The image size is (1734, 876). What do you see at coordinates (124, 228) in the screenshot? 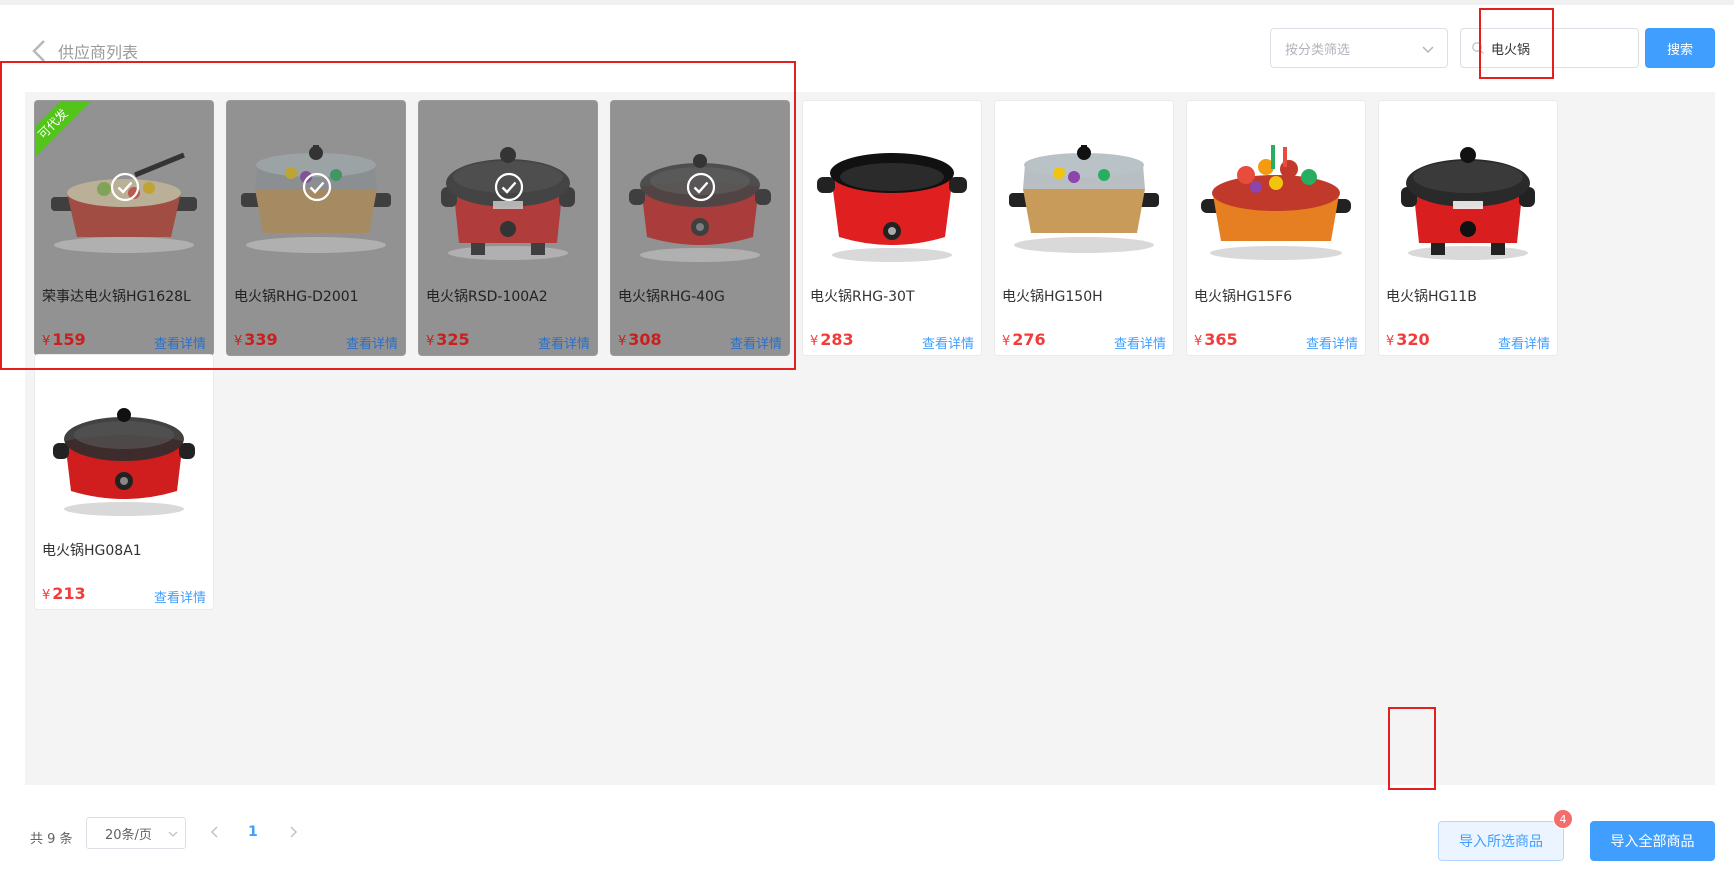
I see `product-card: 可代发 荣事达电火锅HG1628L ¥159 查看详情` at bounding box center [124, 228].